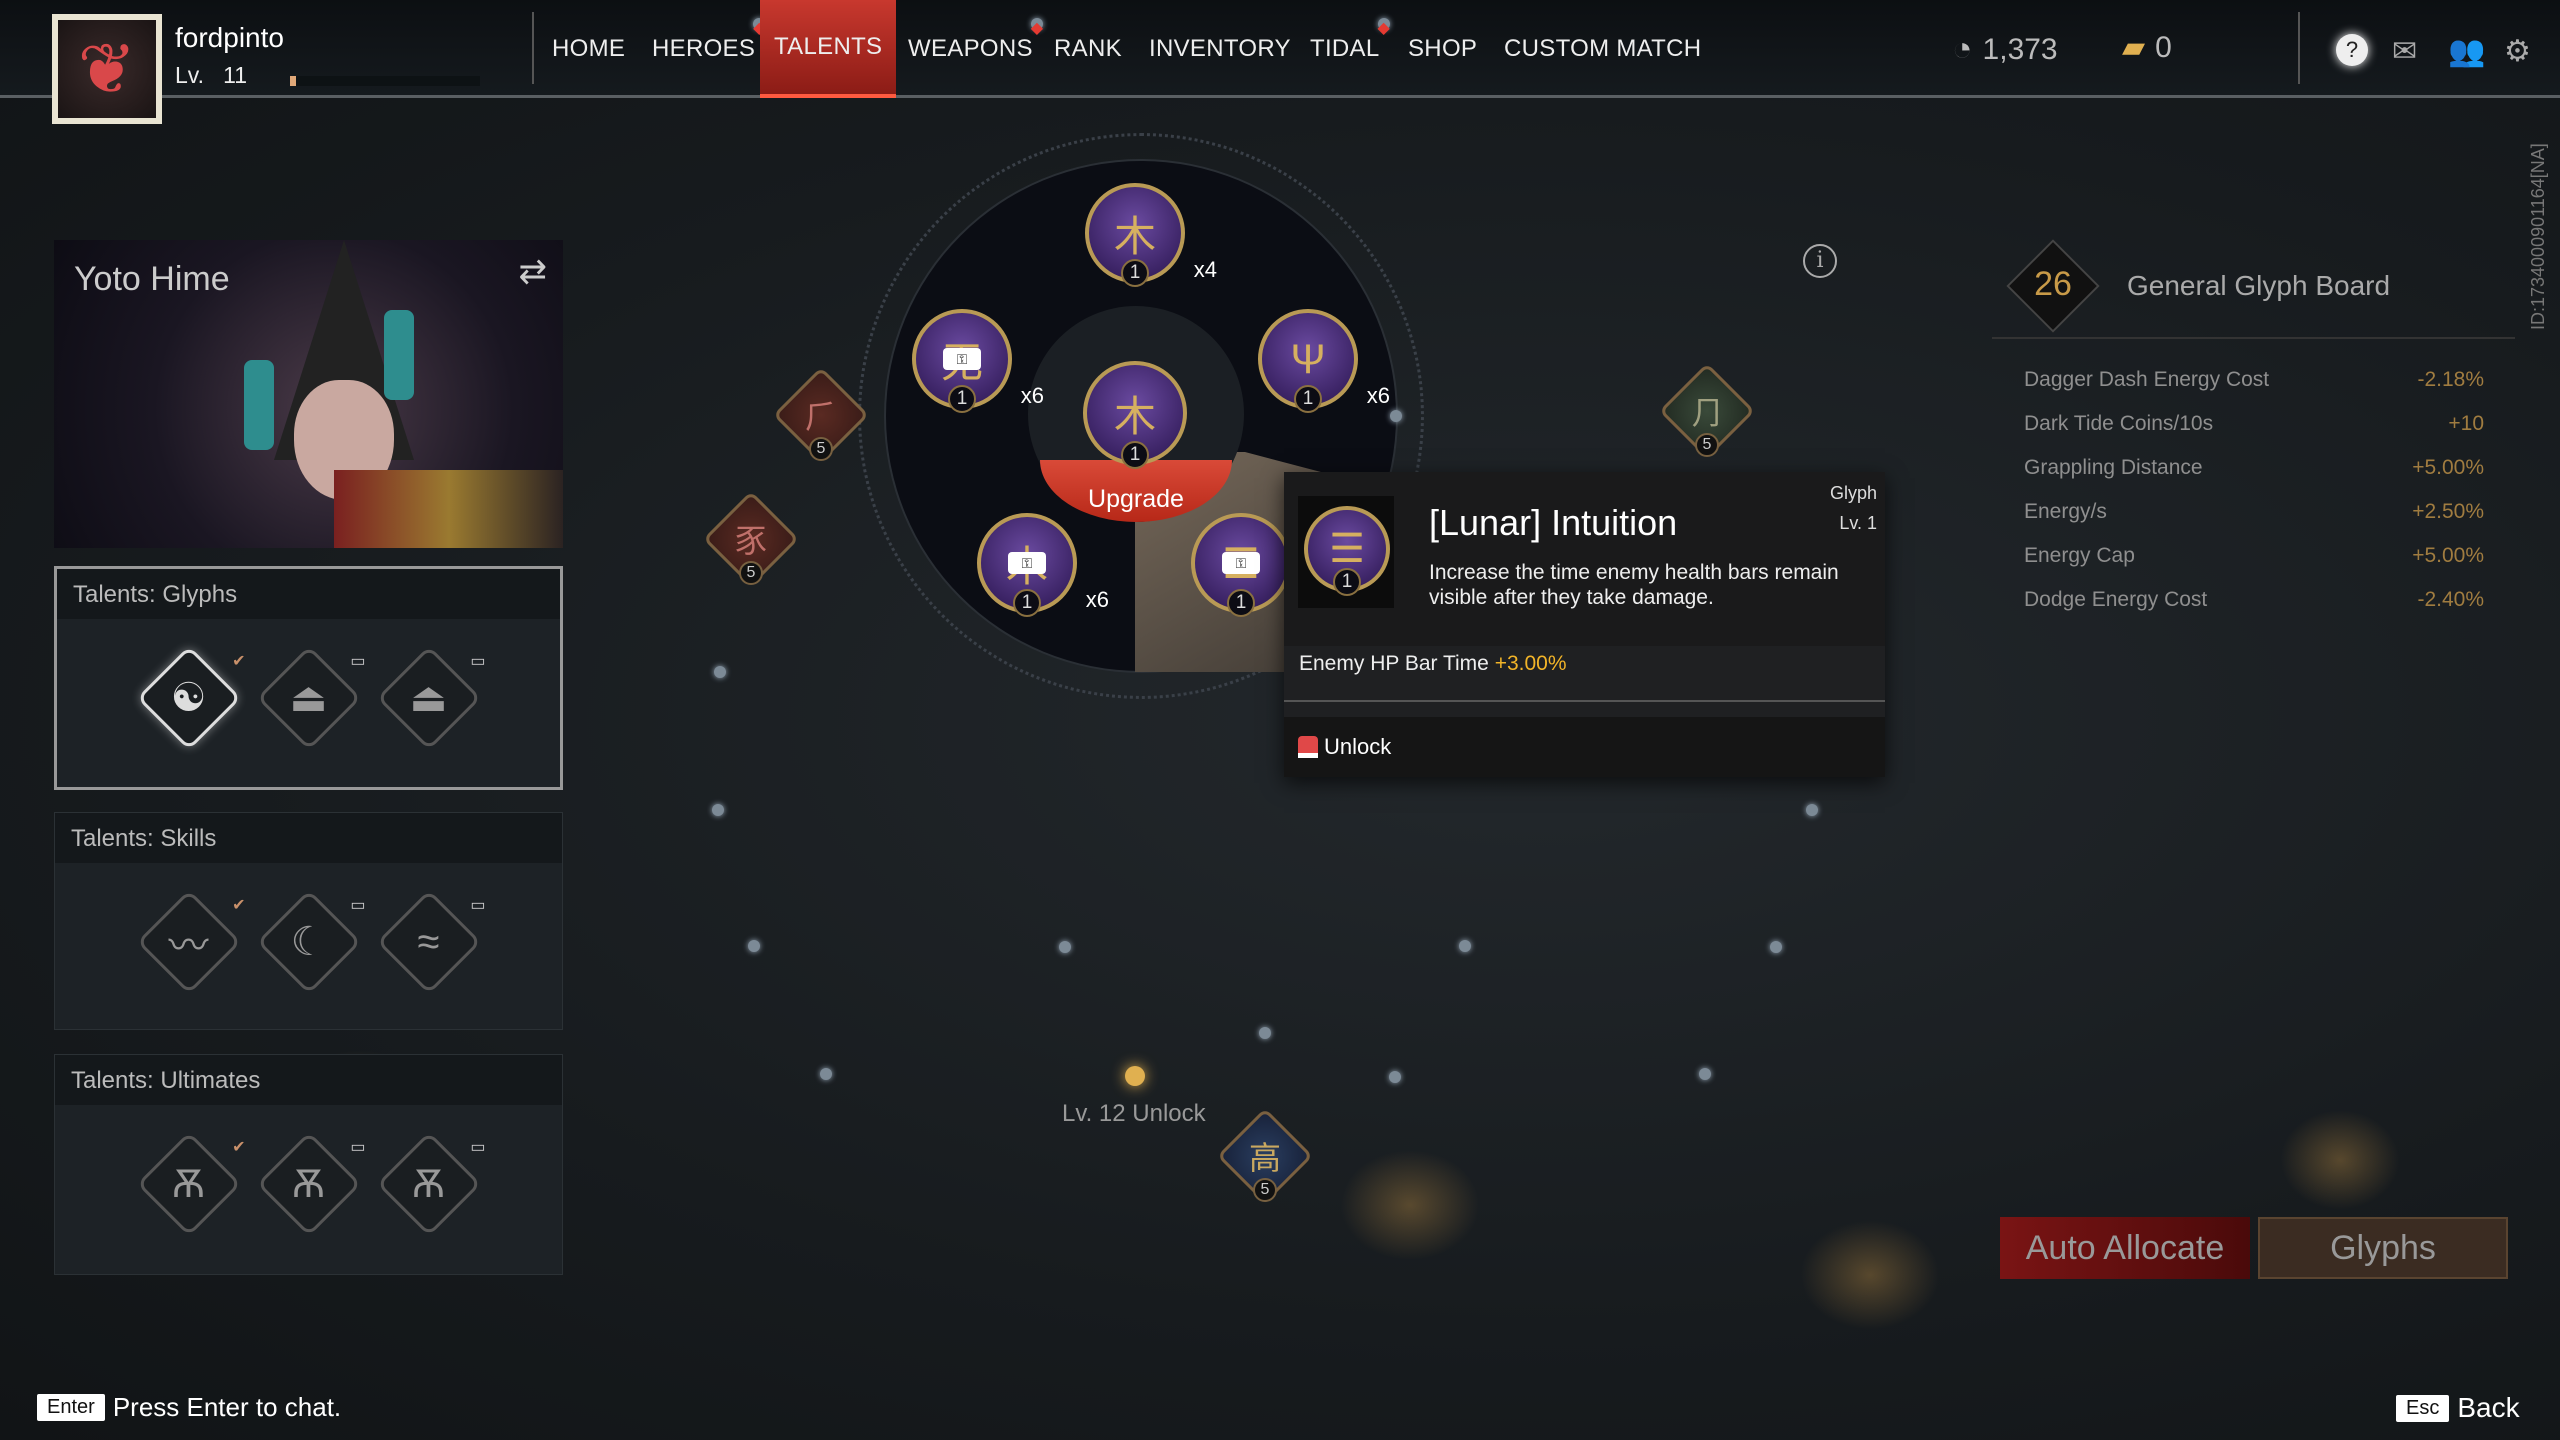 The height and width of the screenshot is (1440, 2560). Describe the element at coordinates (533, 272) in the screenshot. I see `swap-hero-icon: ⇄` at that location.